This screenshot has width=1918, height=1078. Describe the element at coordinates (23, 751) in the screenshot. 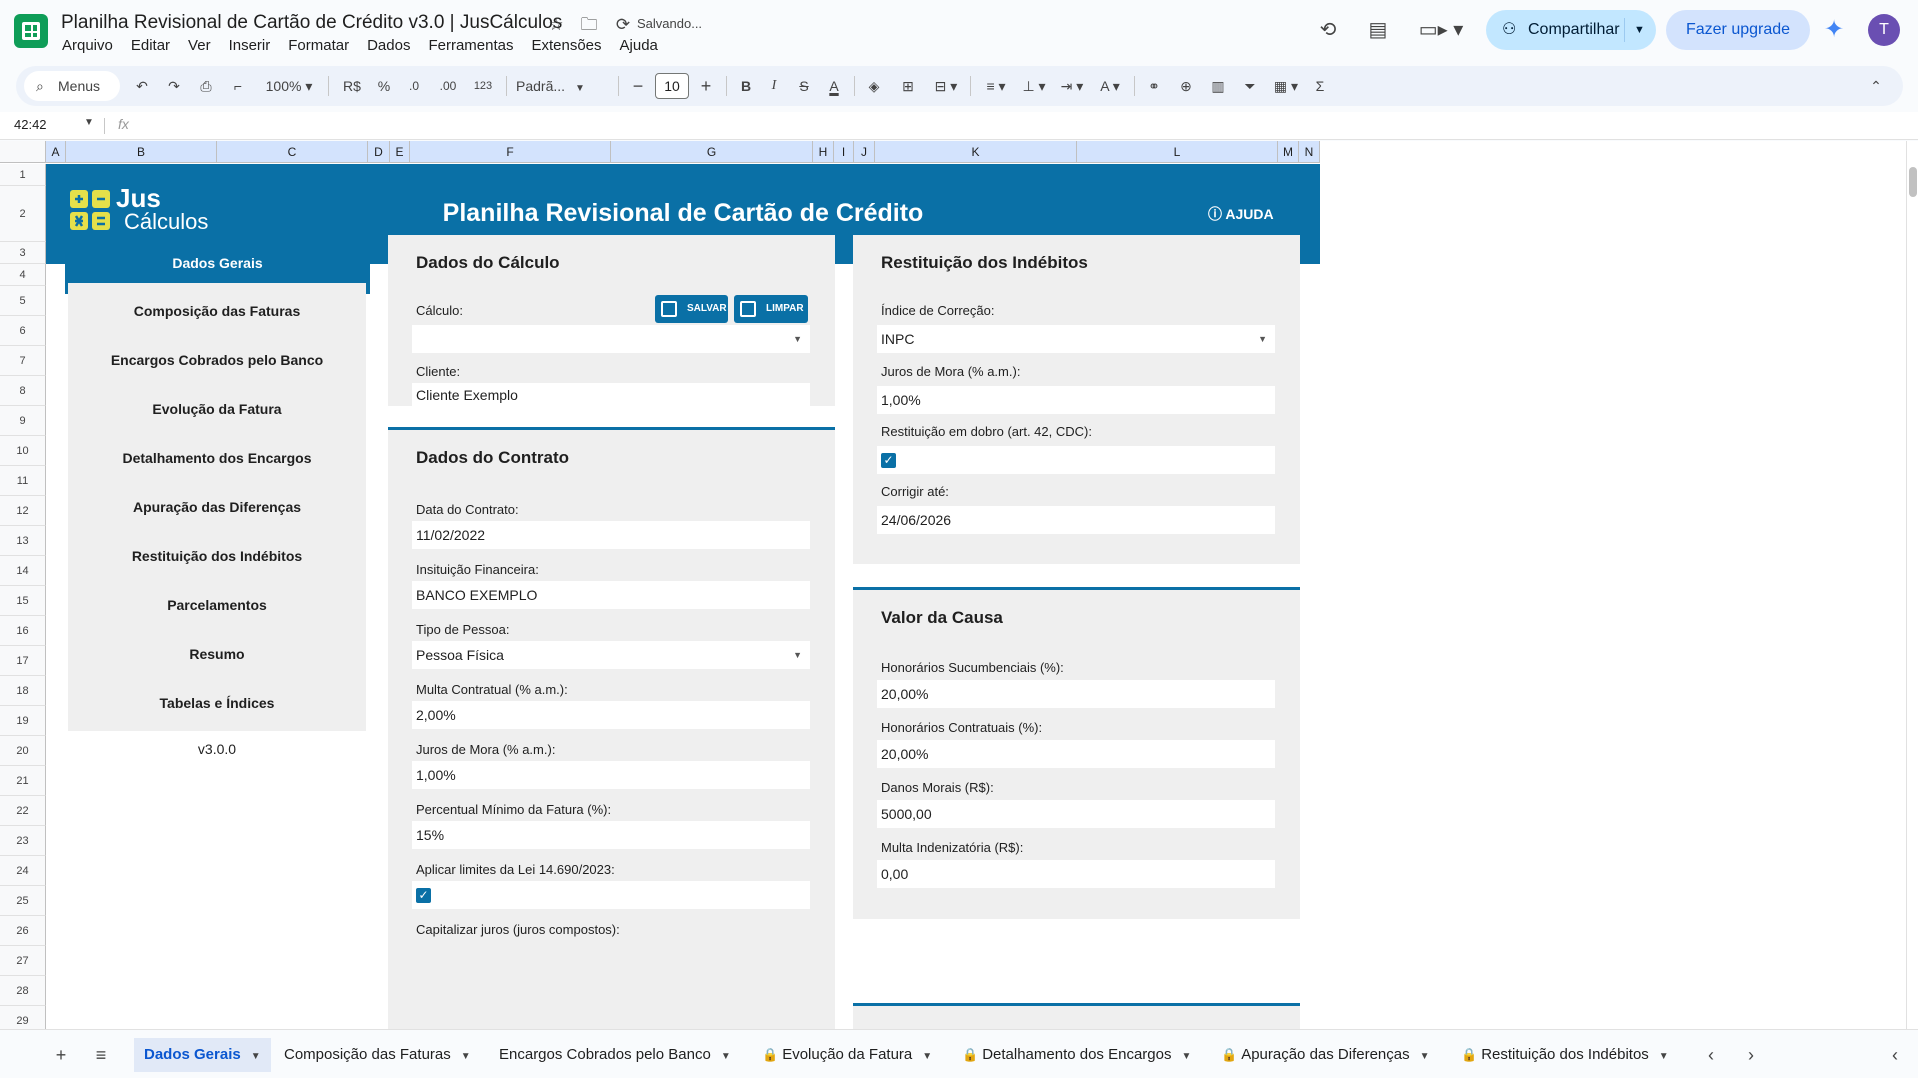

I see `row-header: 20` at that location.